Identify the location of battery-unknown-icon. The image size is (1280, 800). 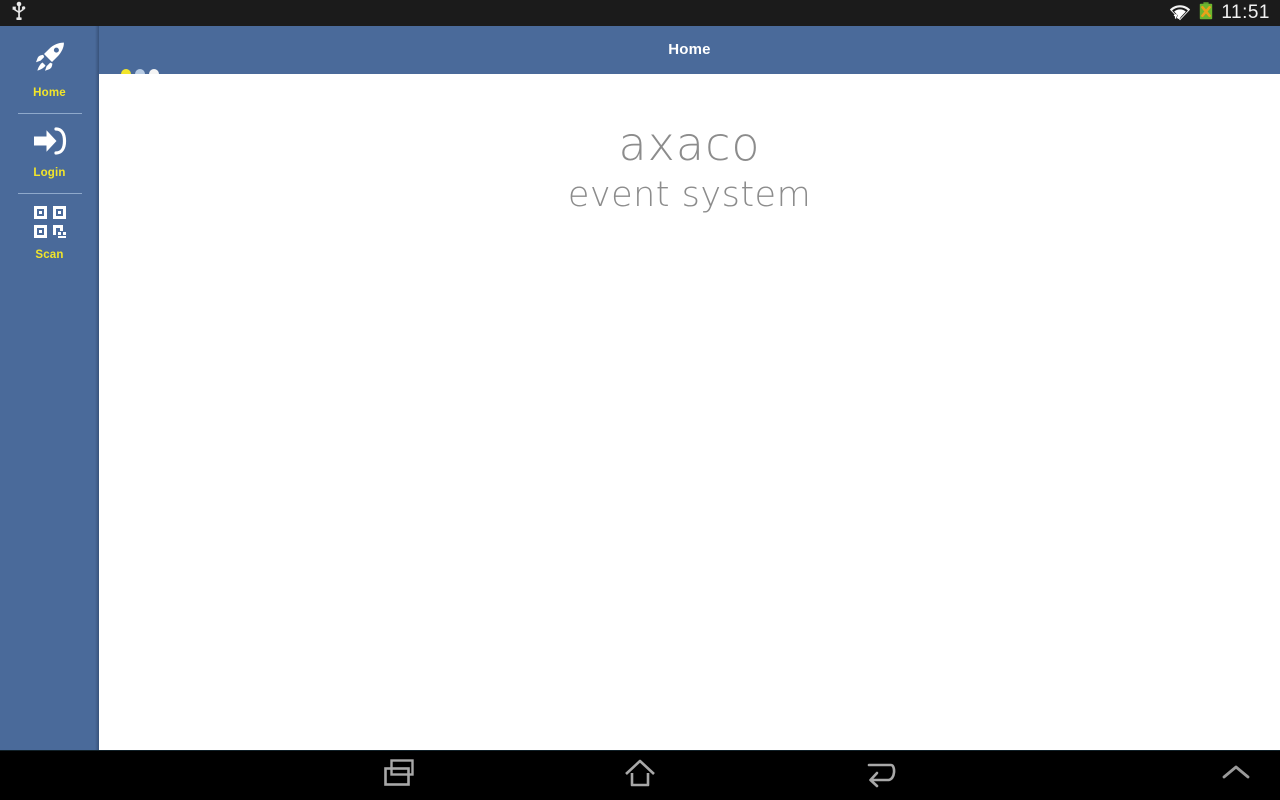
(1206, 13).